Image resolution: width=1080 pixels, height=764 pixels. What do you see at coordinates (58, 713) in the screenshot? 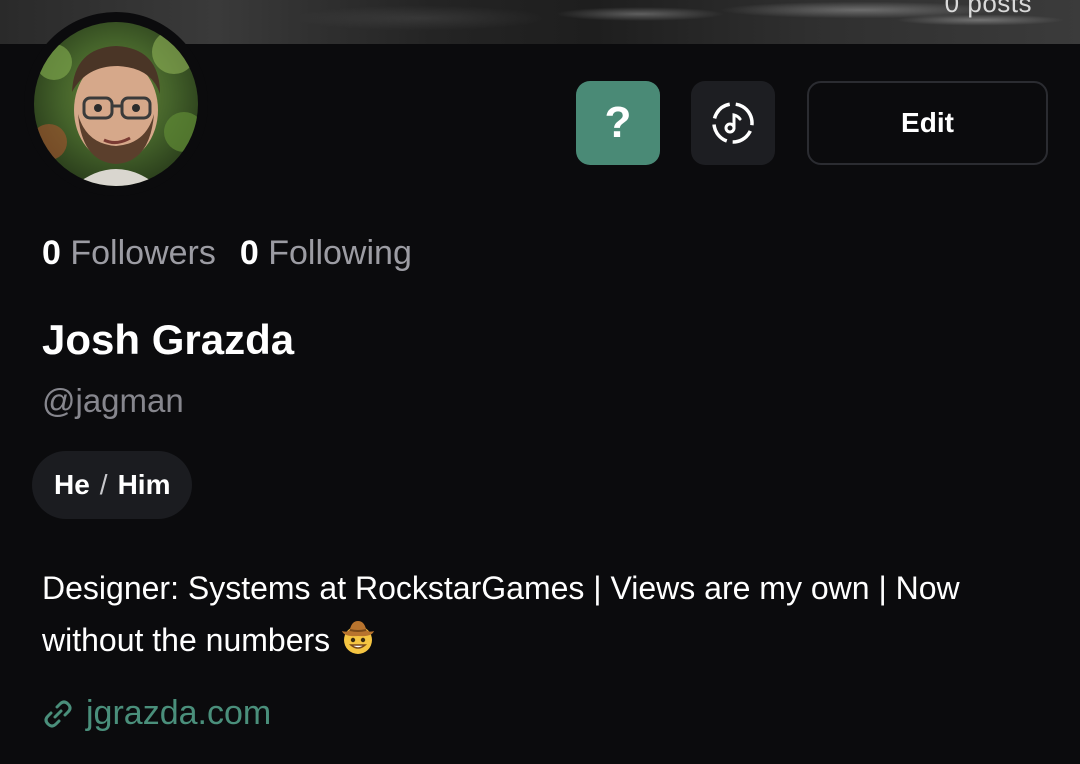
I see `link-icon` at bounding box center [58, 713].